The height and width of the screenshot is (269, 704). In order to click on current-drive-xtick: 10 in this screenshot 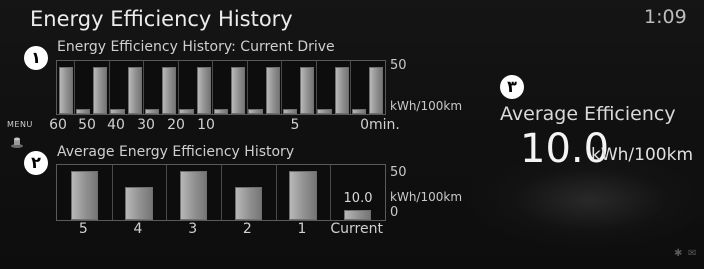, I will do `click(206, 125)`.